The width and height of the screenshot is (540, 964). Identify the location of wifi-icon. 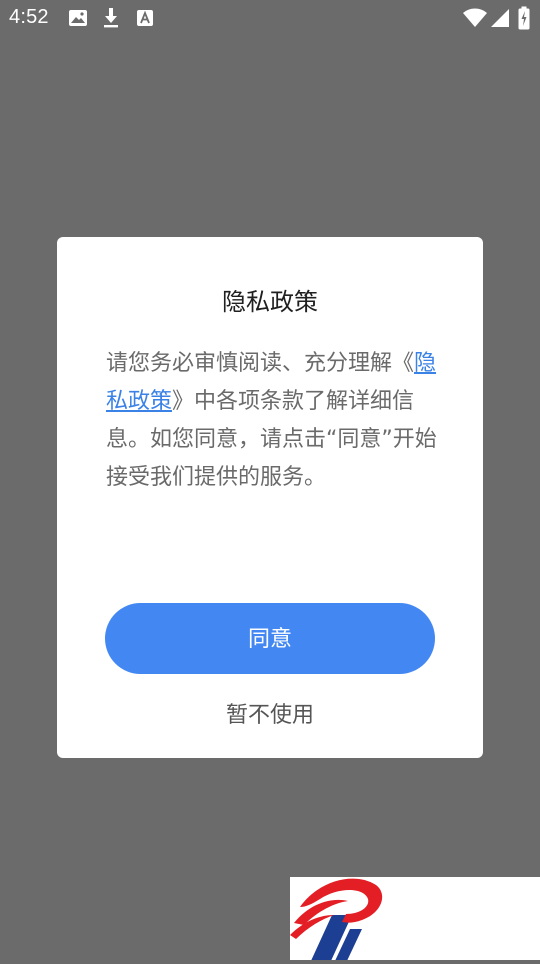
(475, 17).